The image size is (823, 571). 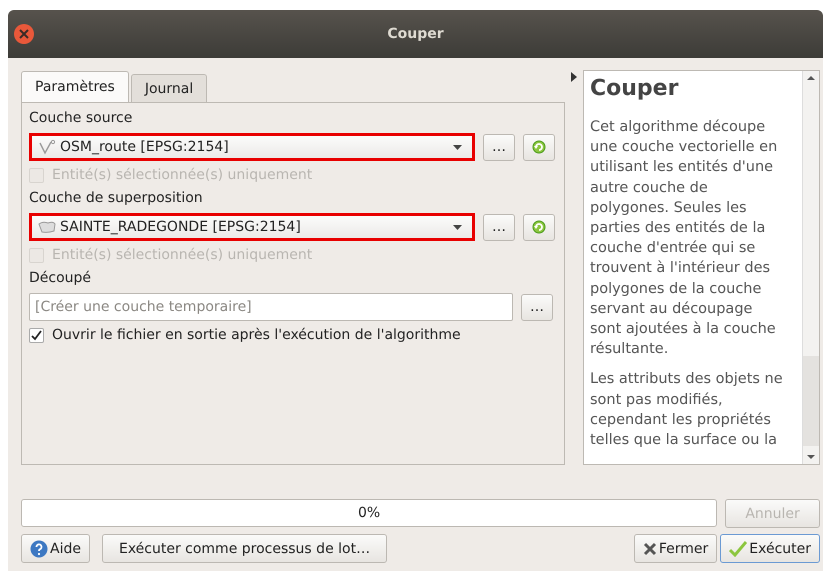 I want to click on help-paragraph: Les attributs des objets ne sont pas modifiés, cependant les propriétés telles que la surface ou la, so click(x=687, y=410).